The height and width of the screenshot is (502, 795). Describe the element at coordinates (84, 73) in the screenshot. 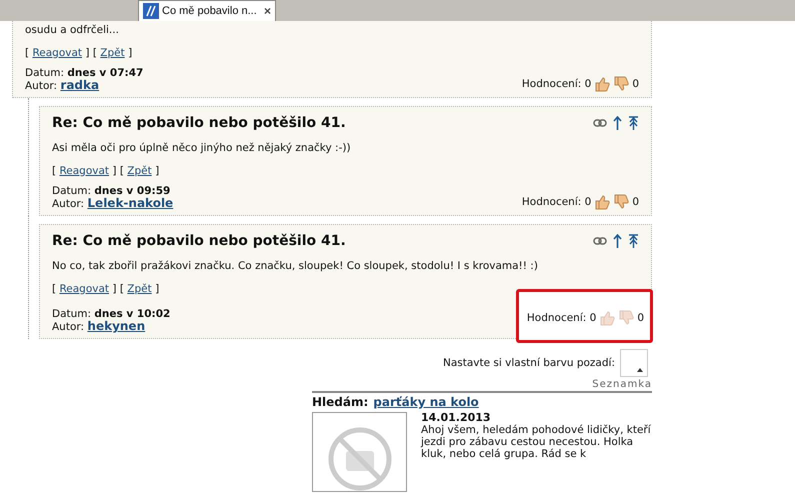

I see `comment-date: Datum: dnes v 07:47` at that location.